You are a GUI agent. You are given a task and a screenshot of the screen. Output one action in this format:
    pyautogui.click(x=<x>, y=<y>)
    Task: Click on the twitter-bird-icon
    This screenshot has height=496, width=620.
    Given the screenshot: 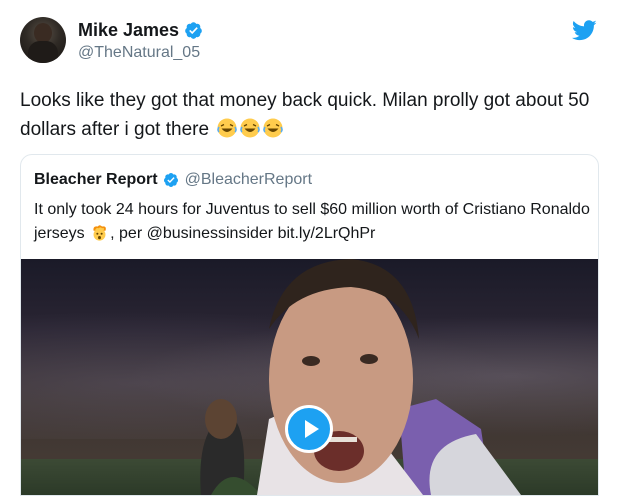 What is the action you would take?
    pyautogui.click(x=584, y=30)
    